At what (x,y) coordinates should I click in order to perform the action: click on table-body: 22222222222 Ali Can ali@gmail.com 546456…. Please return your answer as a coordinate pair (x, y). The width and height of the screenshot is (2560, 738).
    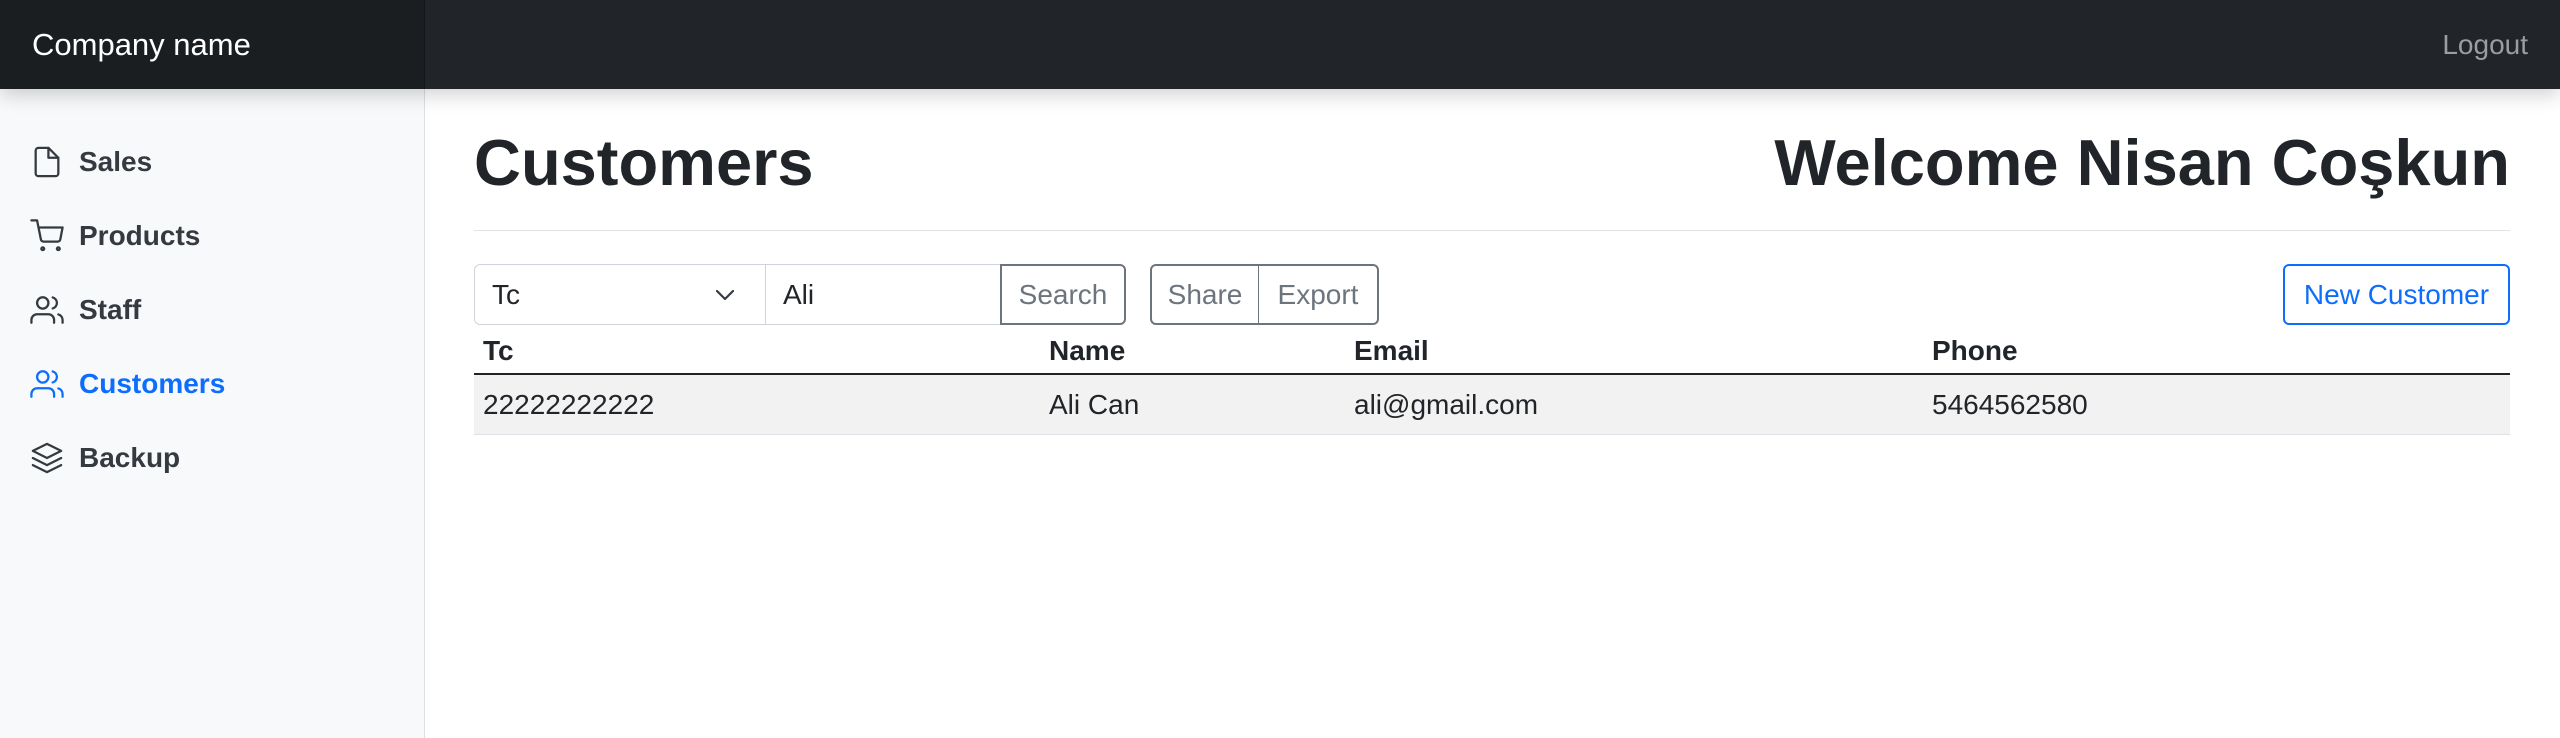
    Looking at the image, I should click on (1492, 405).